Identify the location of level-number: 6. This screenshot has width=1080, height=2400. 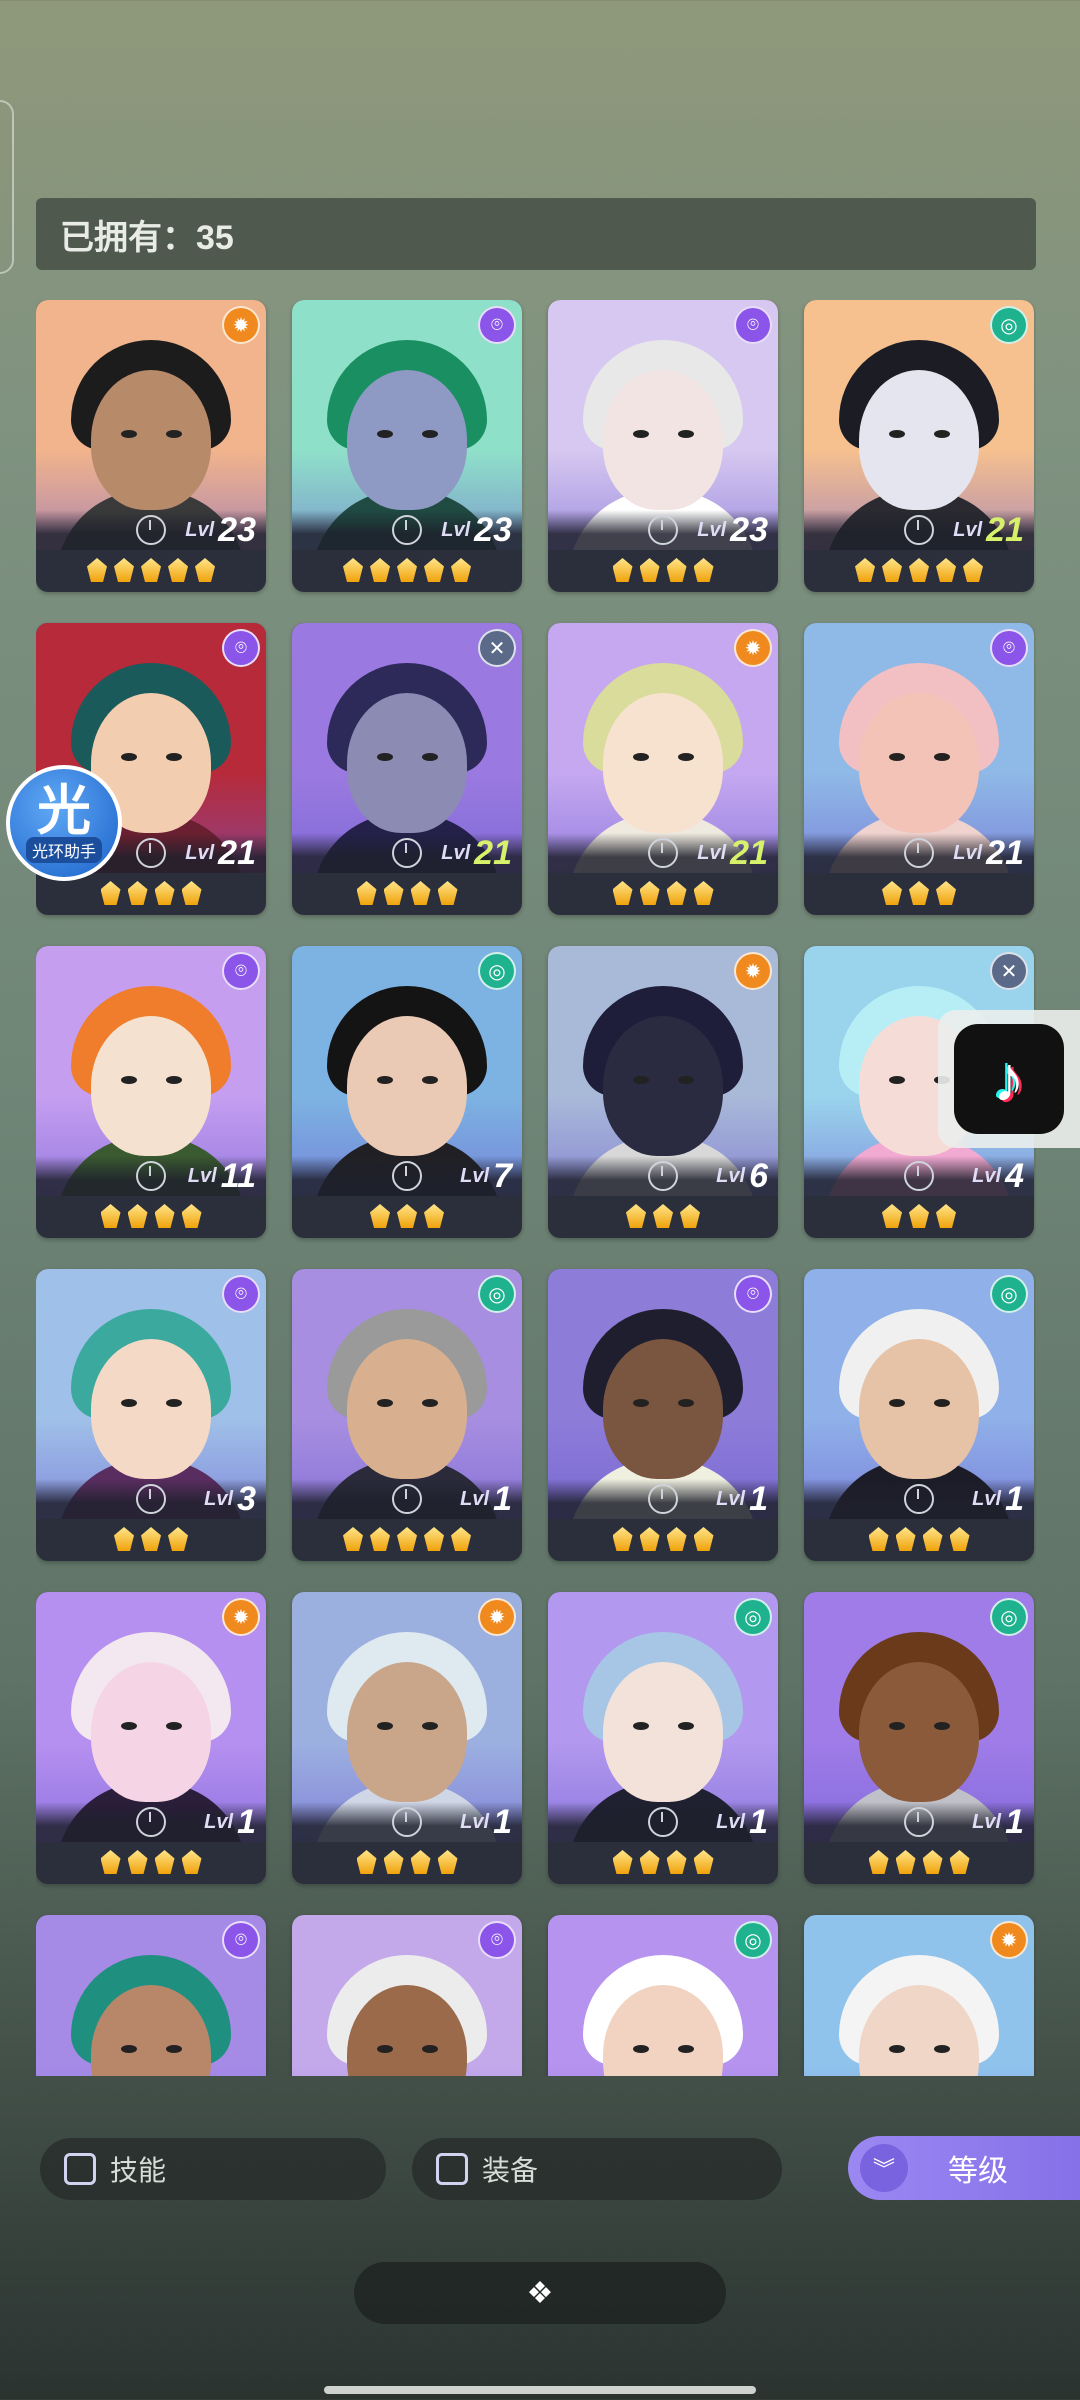
(758, 1175).